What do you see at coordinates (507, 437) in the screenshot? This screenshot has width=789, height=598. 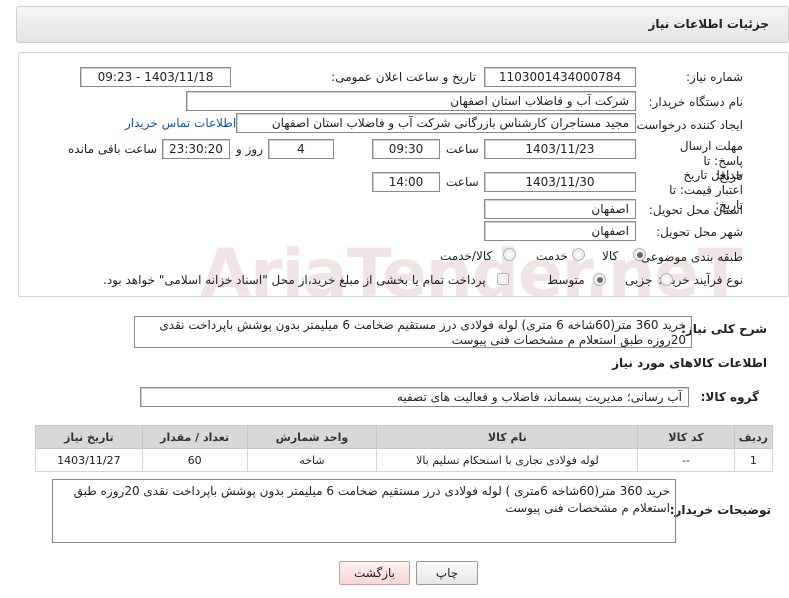 I see `col-name: نام کالا` at bounding box center [507, 437].